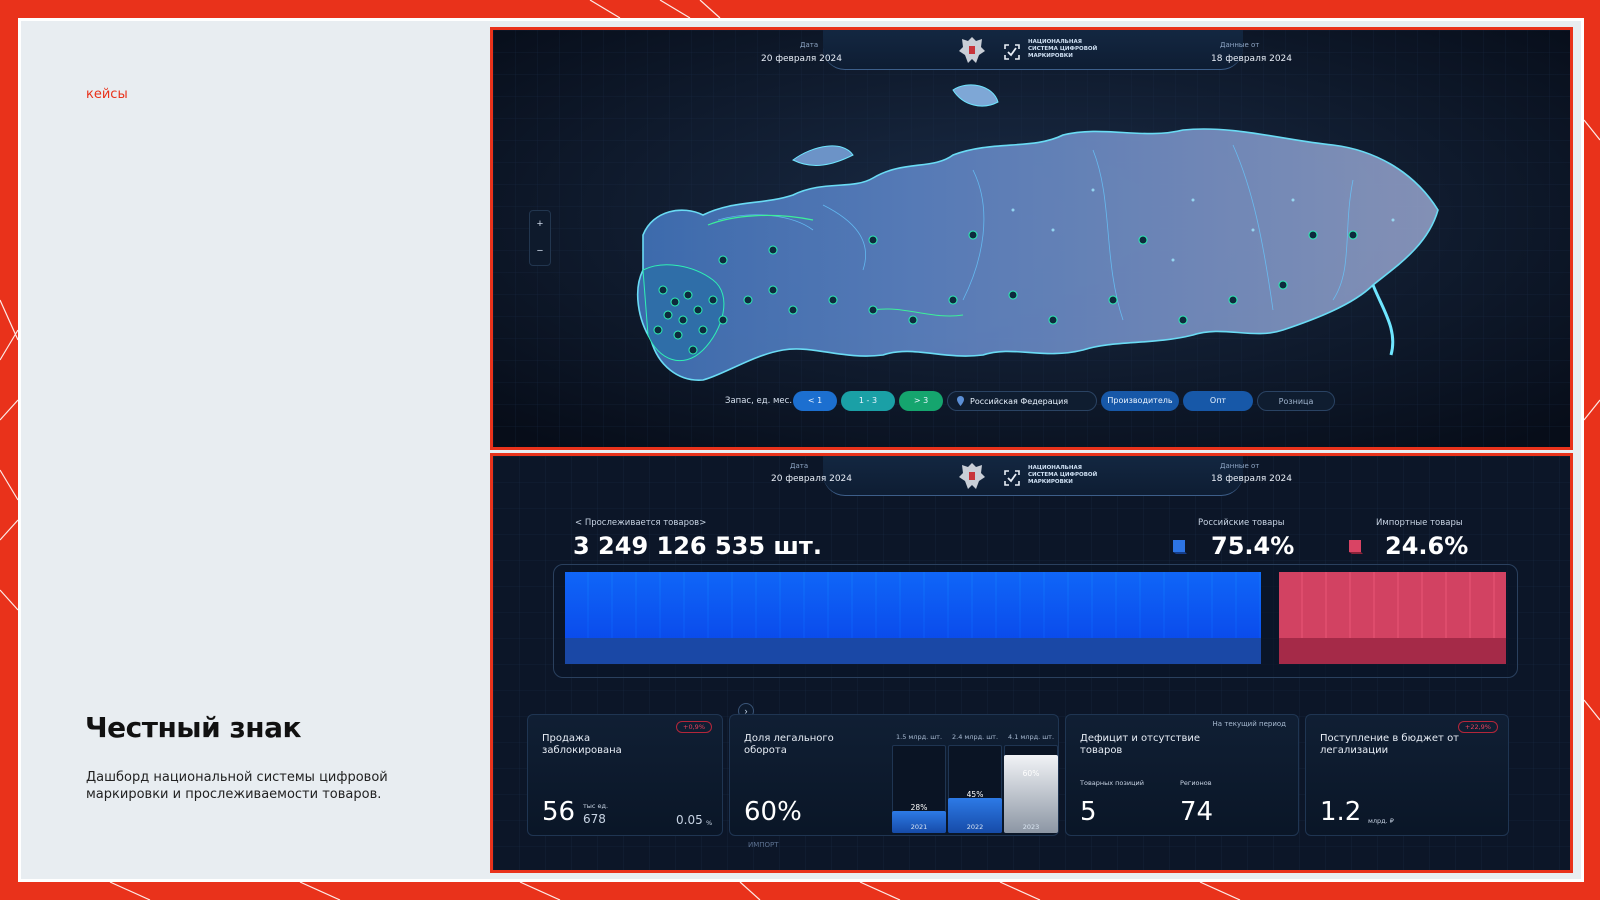 The image size is (1600, 900). What do you see at coordinates (1477, 727) in the screenshot?
I see `trend-badge: +22,9%` at bounding box center [1477, 727].